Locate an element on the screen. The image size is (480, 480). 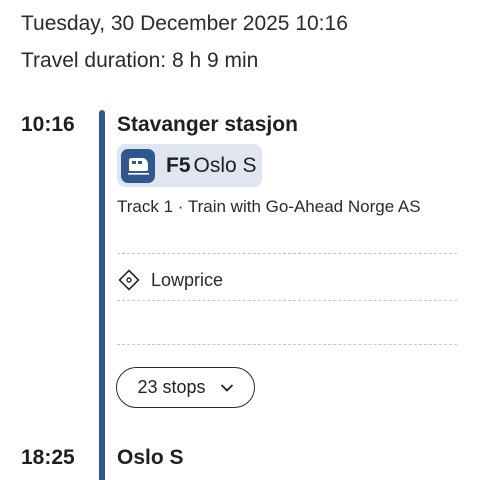
chevron-down-icon is located at coordinates (226, 387).